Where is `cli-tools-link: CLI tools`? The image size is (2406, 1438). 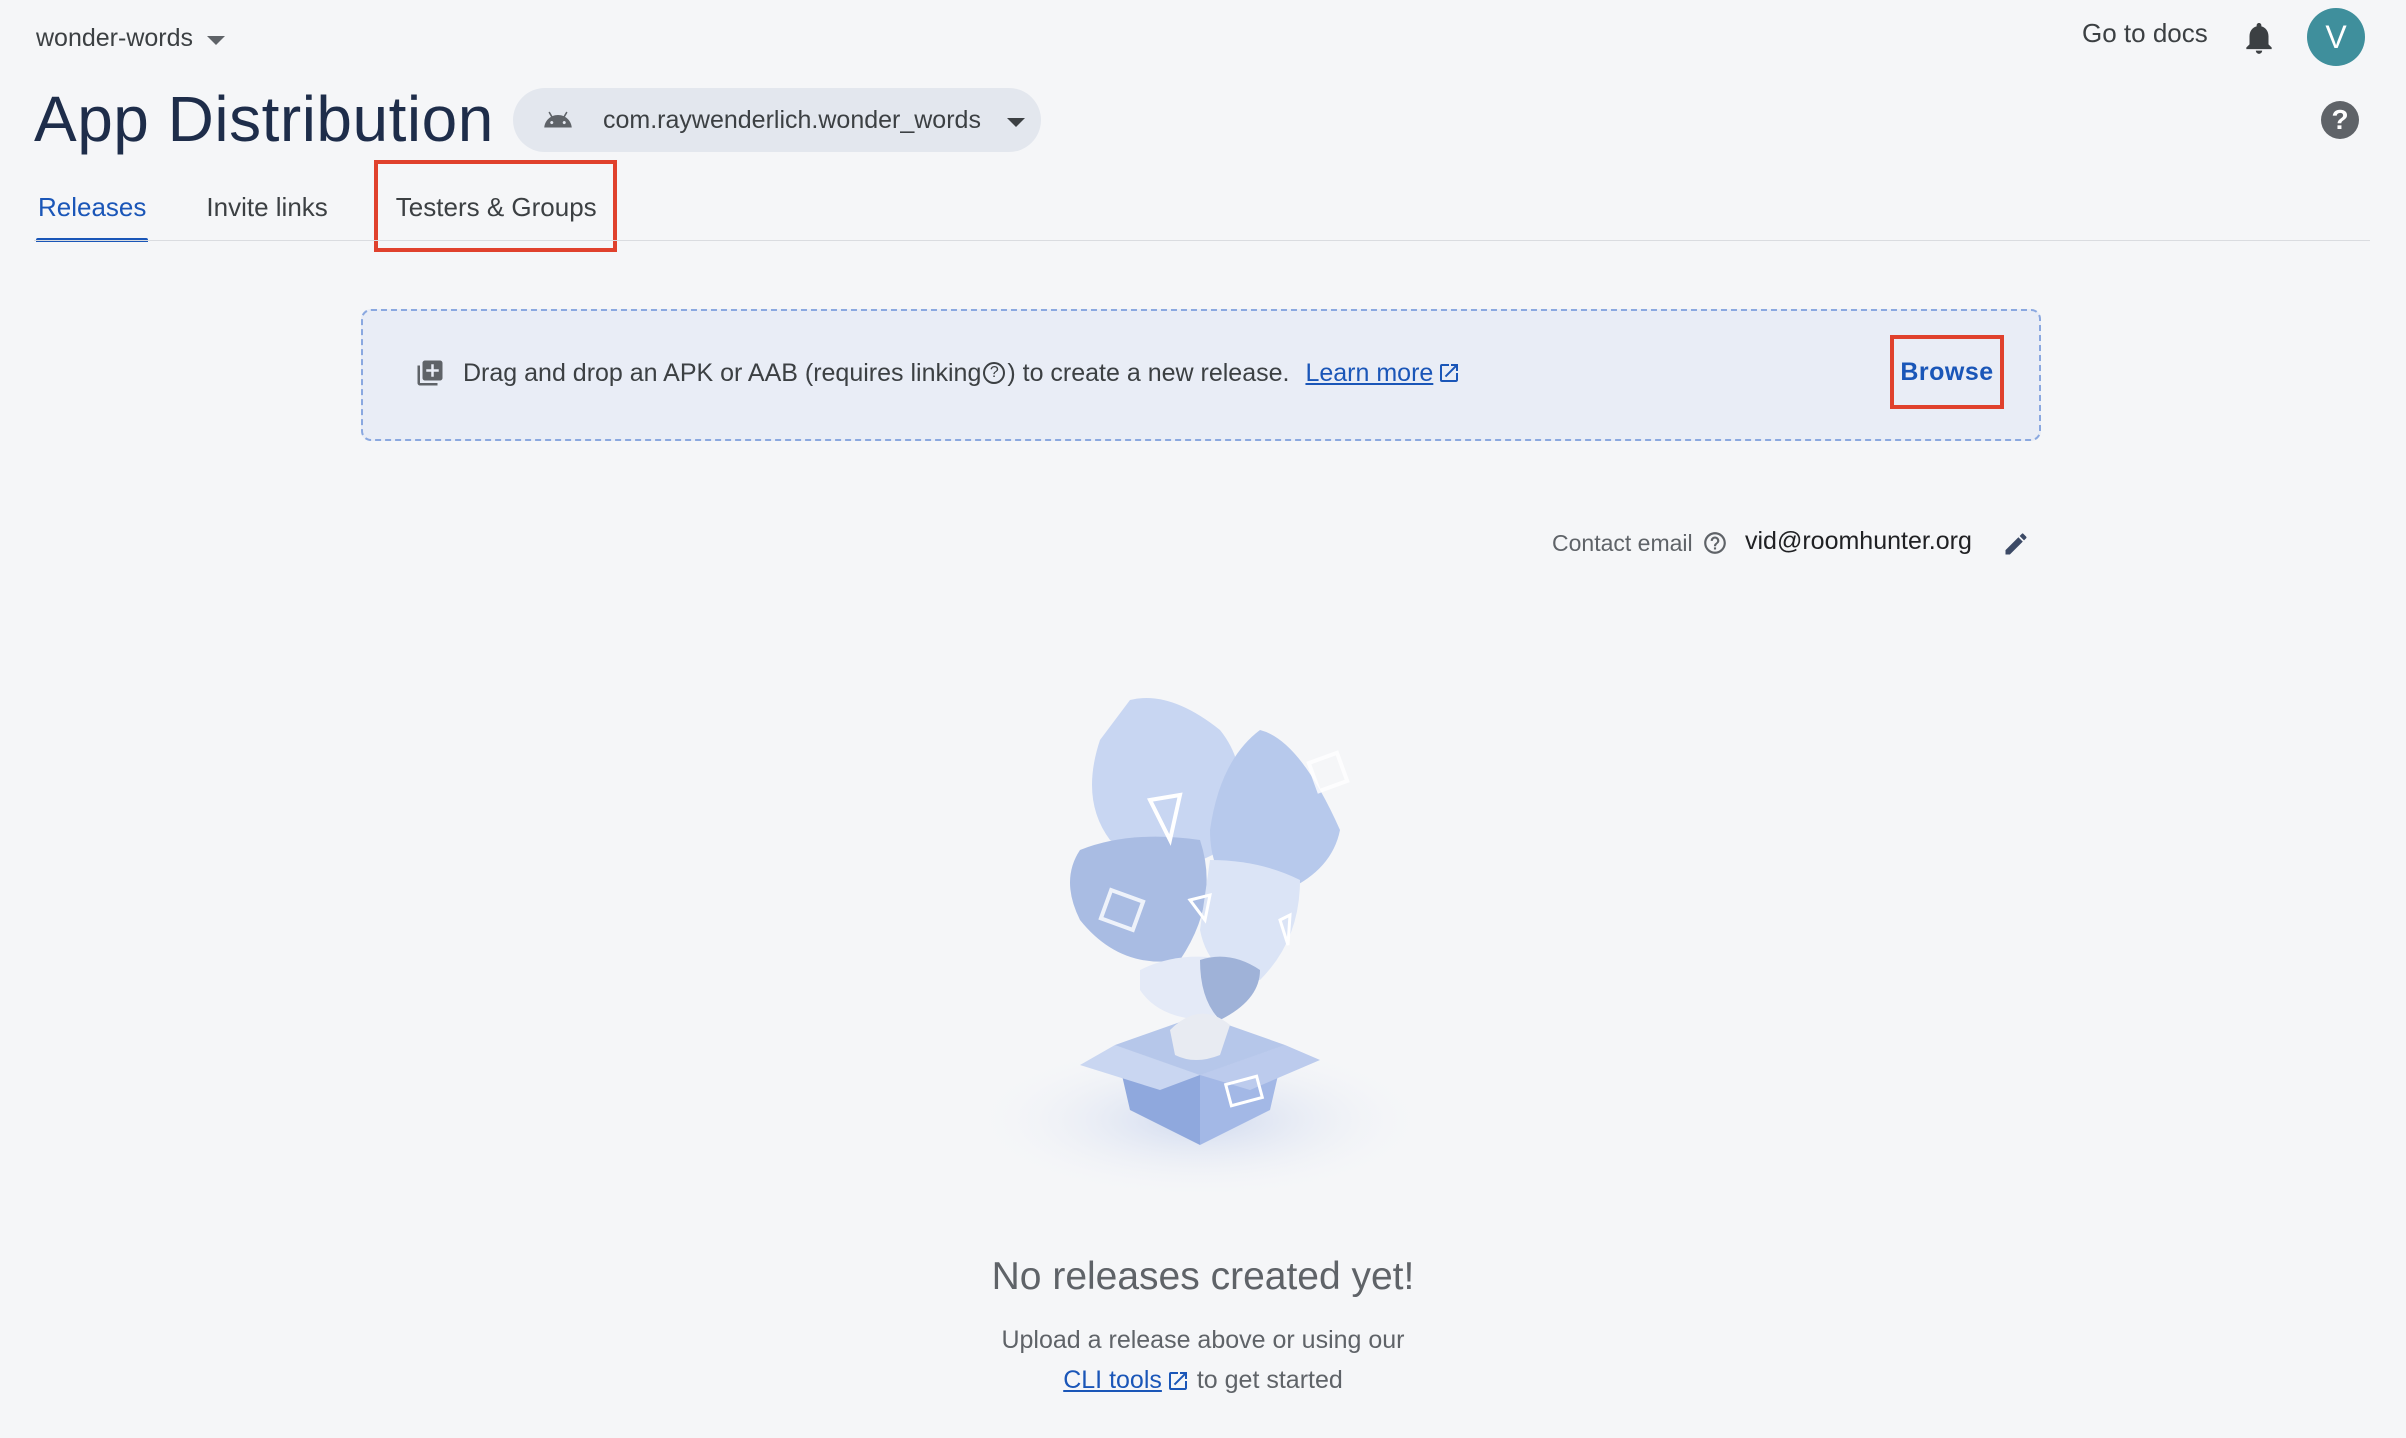 cli-tools-link: CLI tools is located at coordinates (1112, 1380).